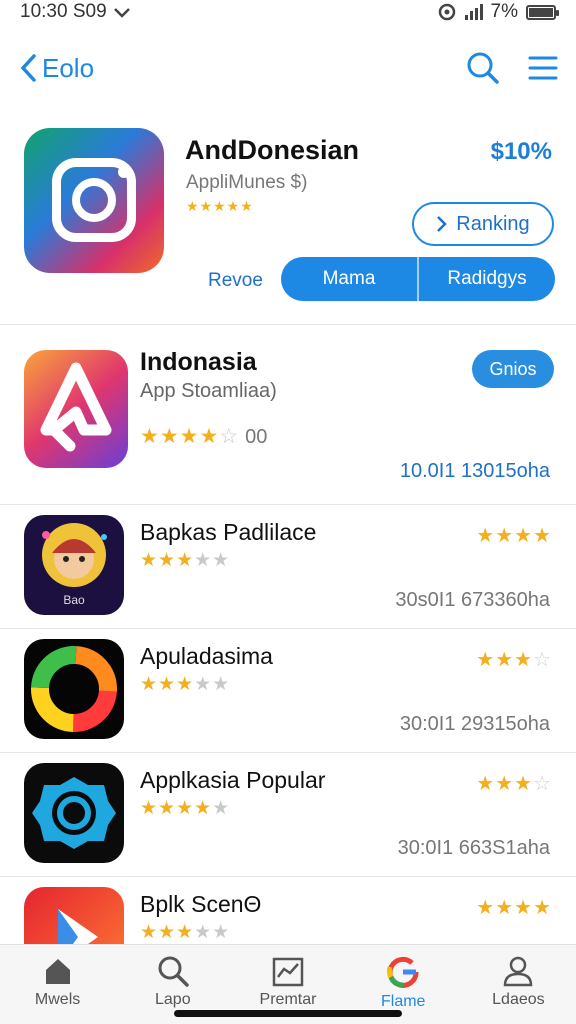 Image resolution: width=576 pixels, height=1024 pixels. I want to click on app-title: Bapkas Padlilace, so click(228, 532).